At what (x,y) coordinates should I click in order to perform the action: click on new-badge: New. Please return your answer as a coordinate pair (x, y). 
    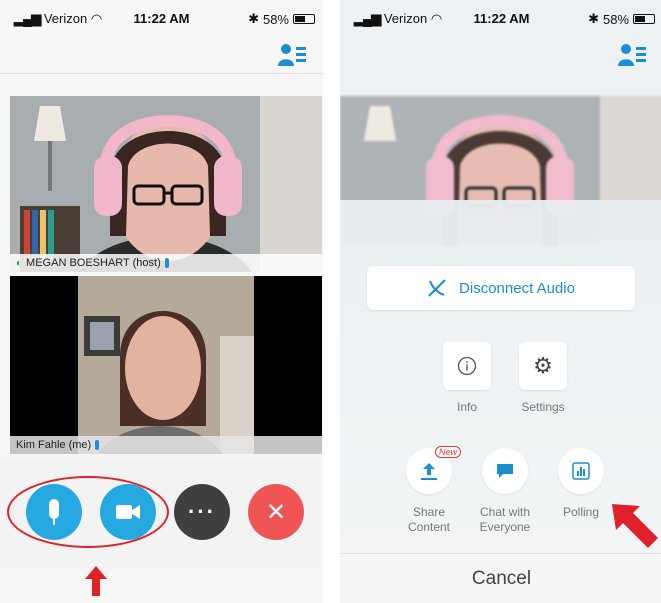
    Looking at the image, I should click on (448, 452).